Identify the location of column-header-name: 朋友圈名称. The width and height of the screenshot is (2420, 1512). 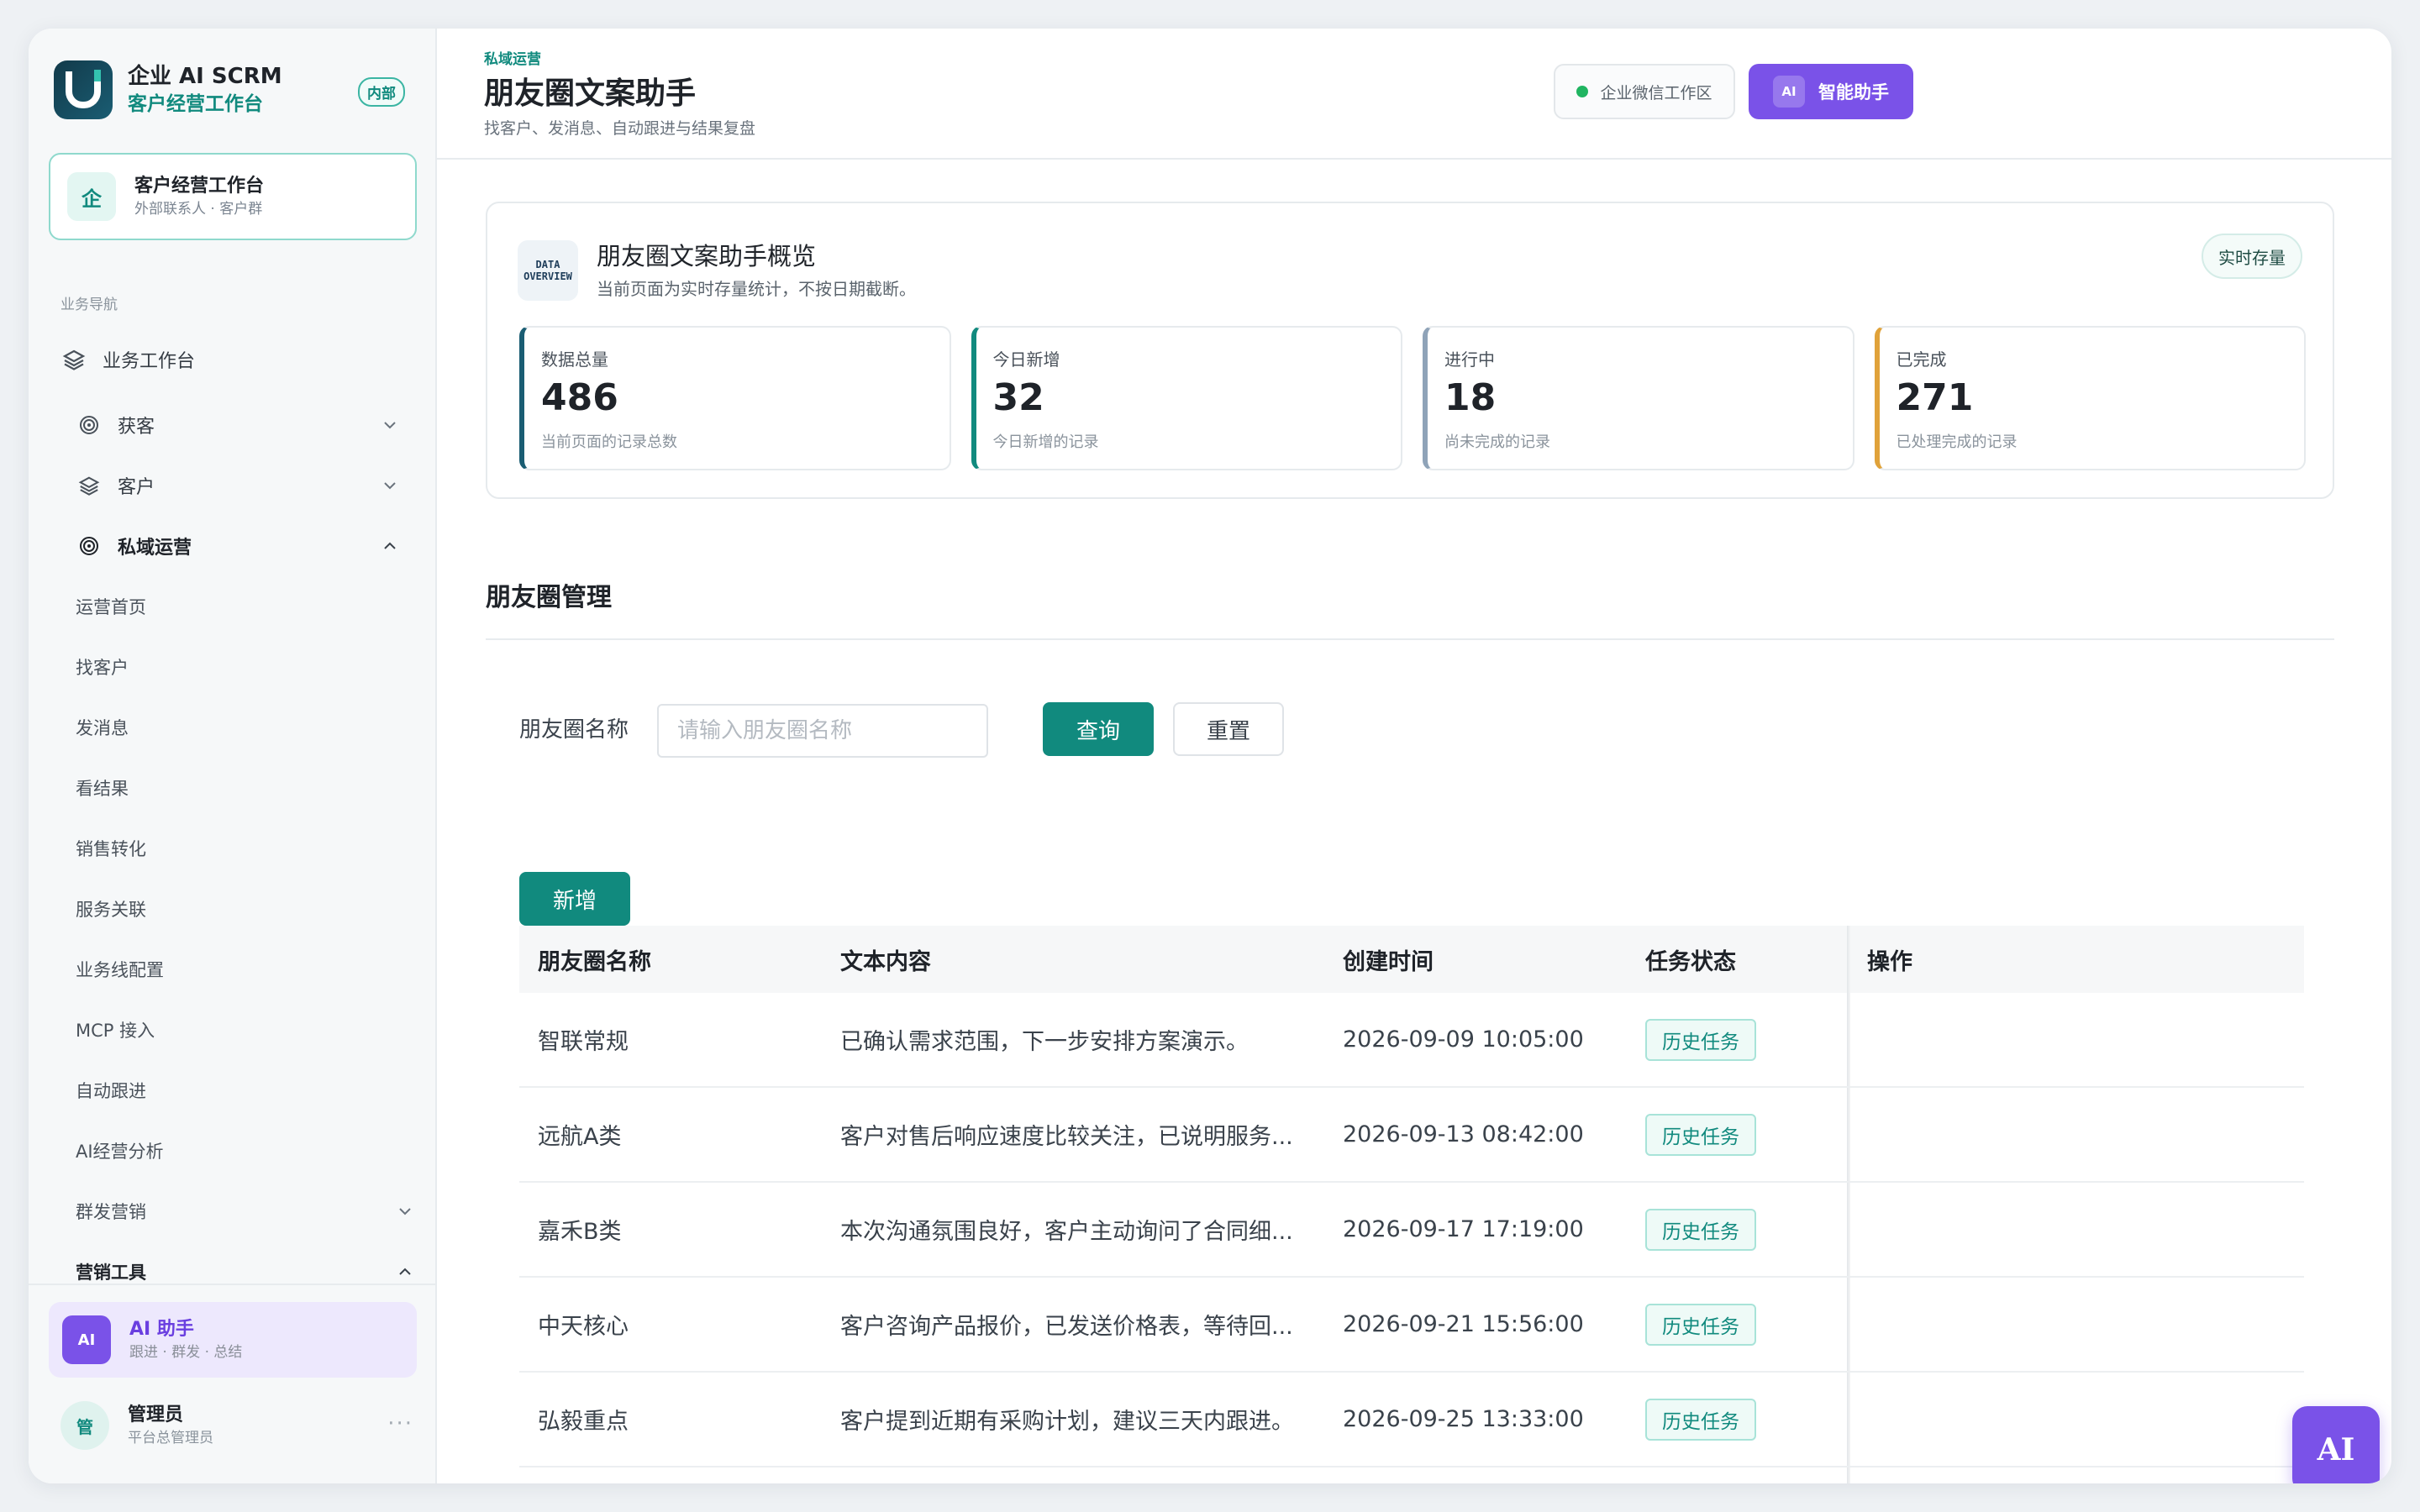
(594, 959).